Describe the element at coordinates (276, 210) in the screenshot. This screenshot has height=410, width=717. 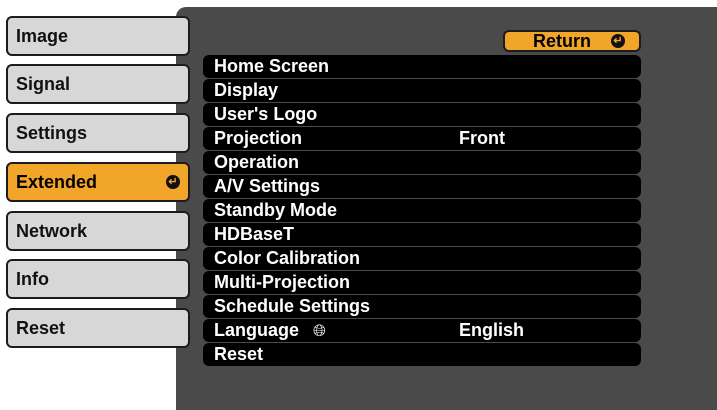
I see `menu-item-label: Standby Mode` at that location.